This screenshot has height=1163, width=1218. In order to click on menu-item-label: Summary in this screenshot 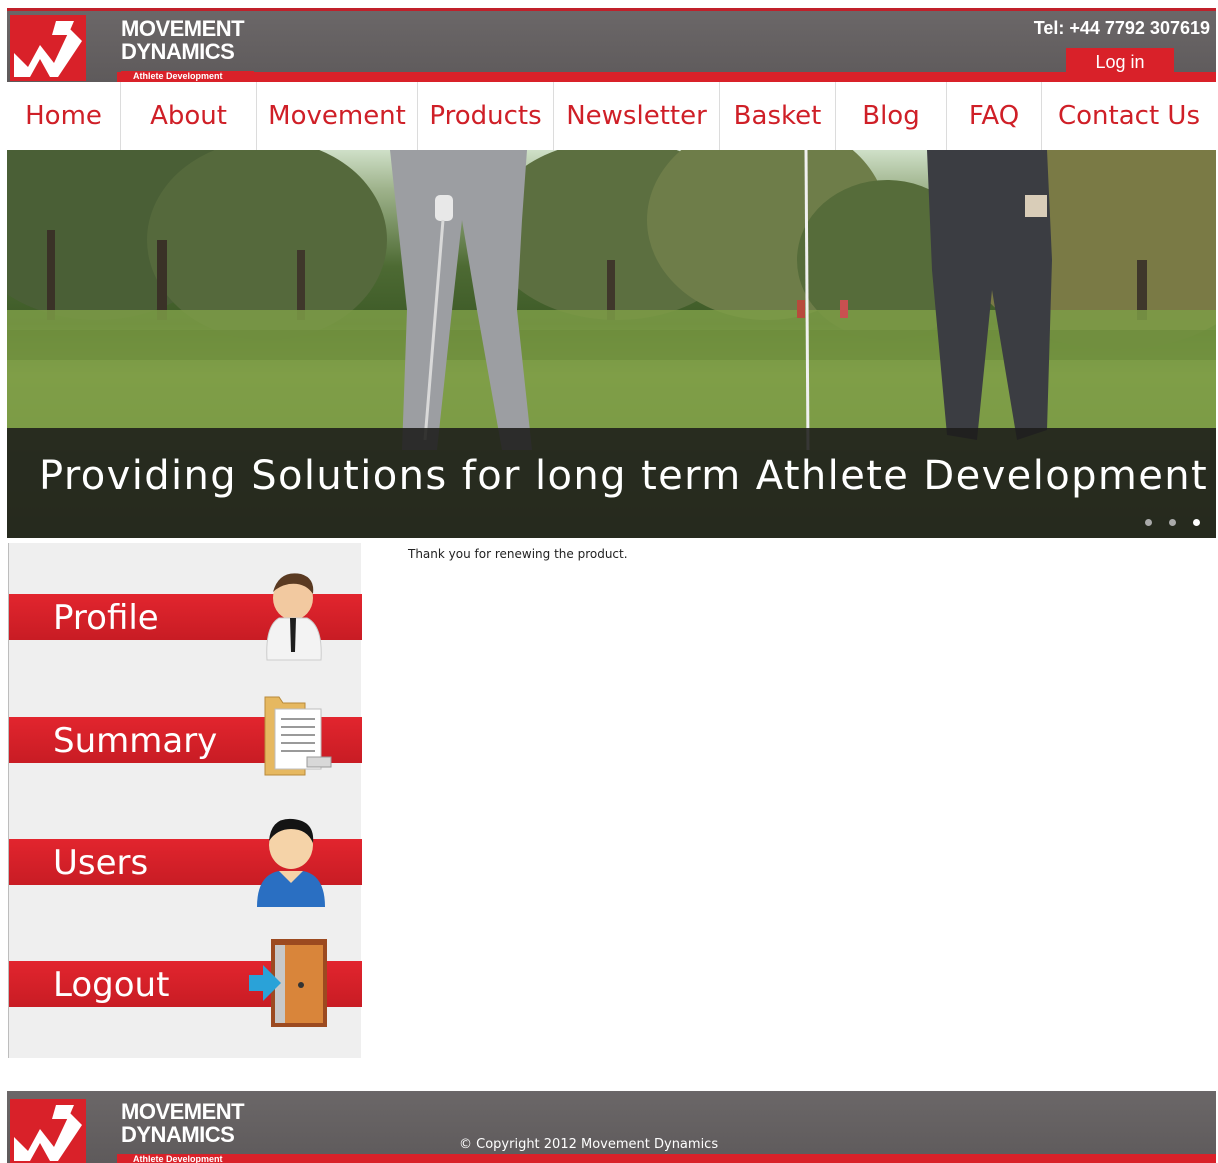, I will do `click(135, 741)`.